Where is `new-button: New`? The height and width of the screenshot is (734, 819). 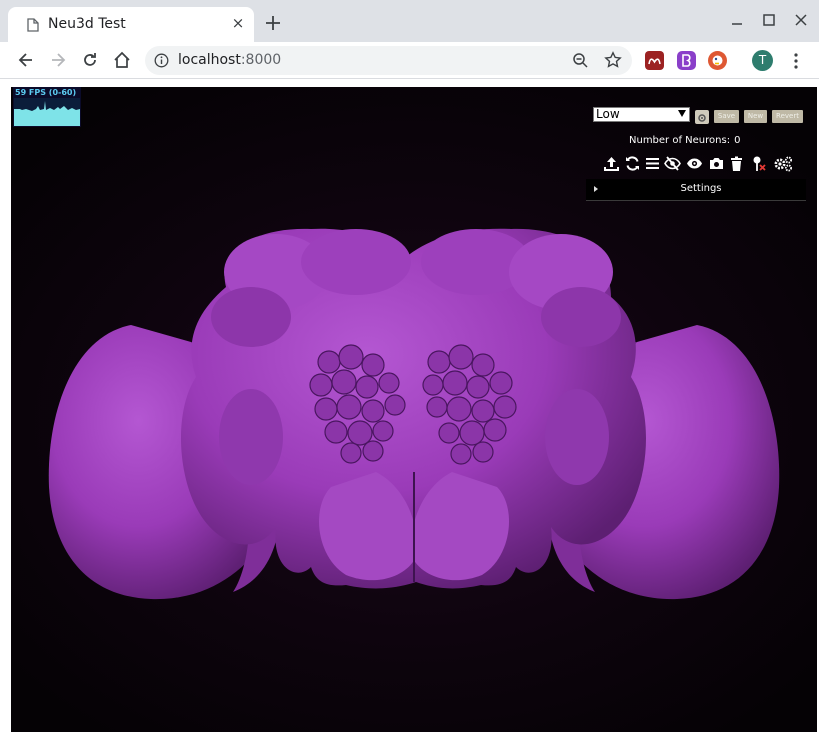 new-button: New is located at coordinates (755, 116).